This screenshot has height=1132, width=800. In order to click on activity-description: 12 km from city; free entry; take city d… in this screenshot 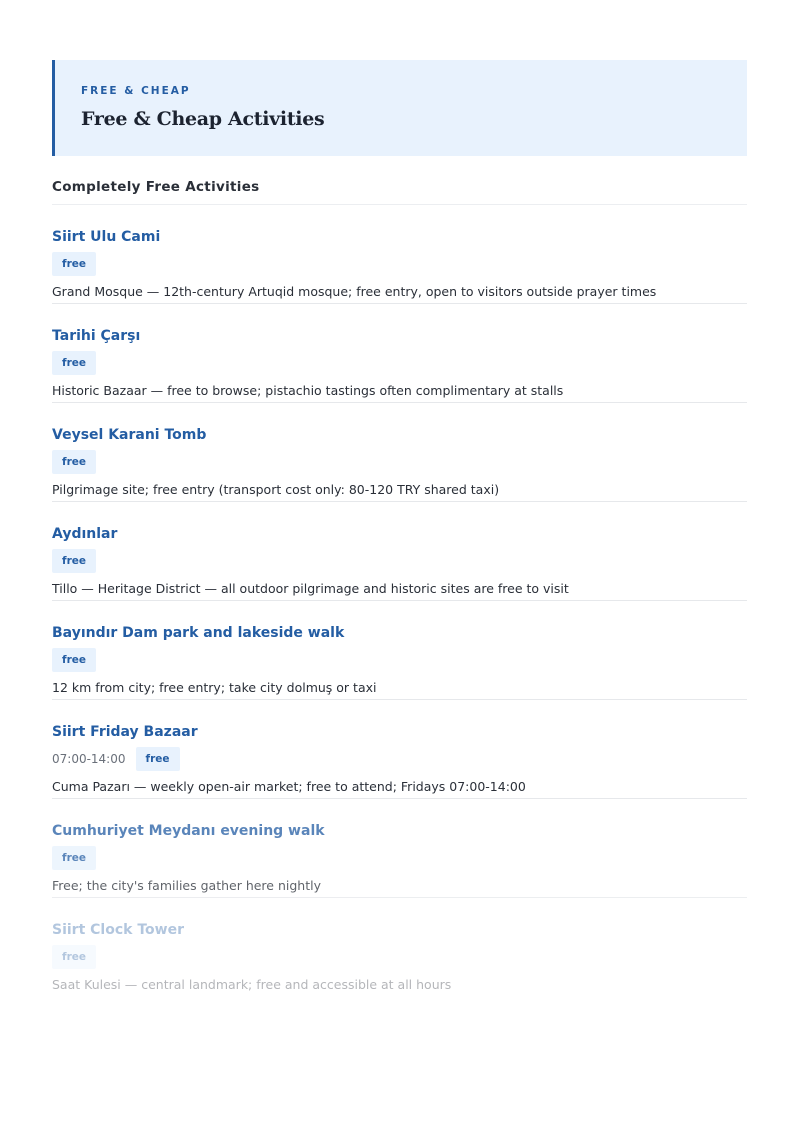, I will do `click(214, 687)`.